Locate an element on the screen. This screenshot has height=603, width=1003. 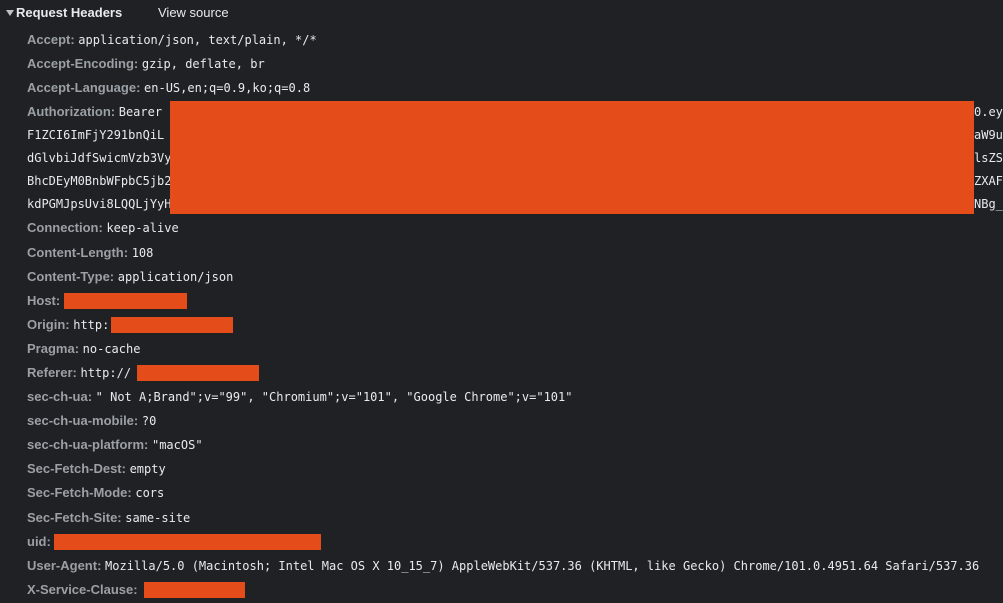
header-name: Pragma: is located at coordinates (55, 348).